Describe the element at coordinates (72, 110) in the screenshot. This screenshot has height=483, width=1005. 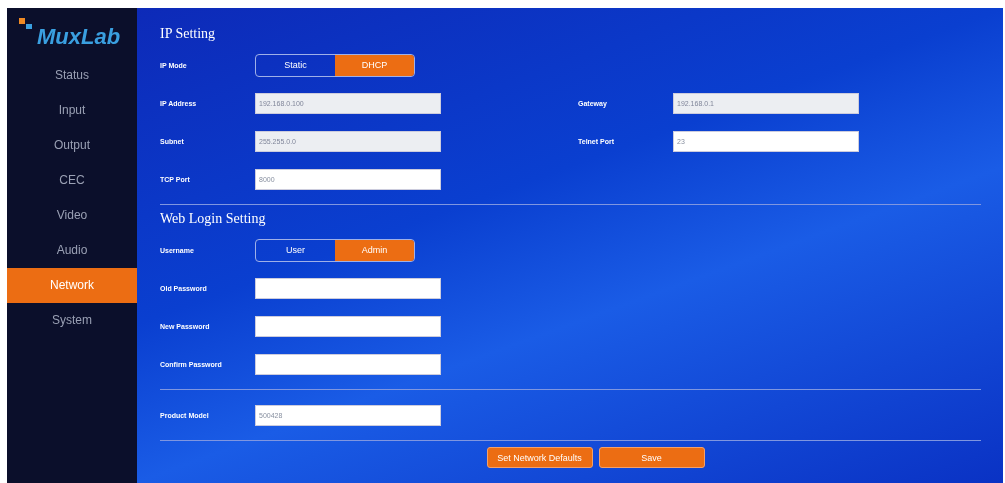
I see `sidebar-item: Input` at that location.